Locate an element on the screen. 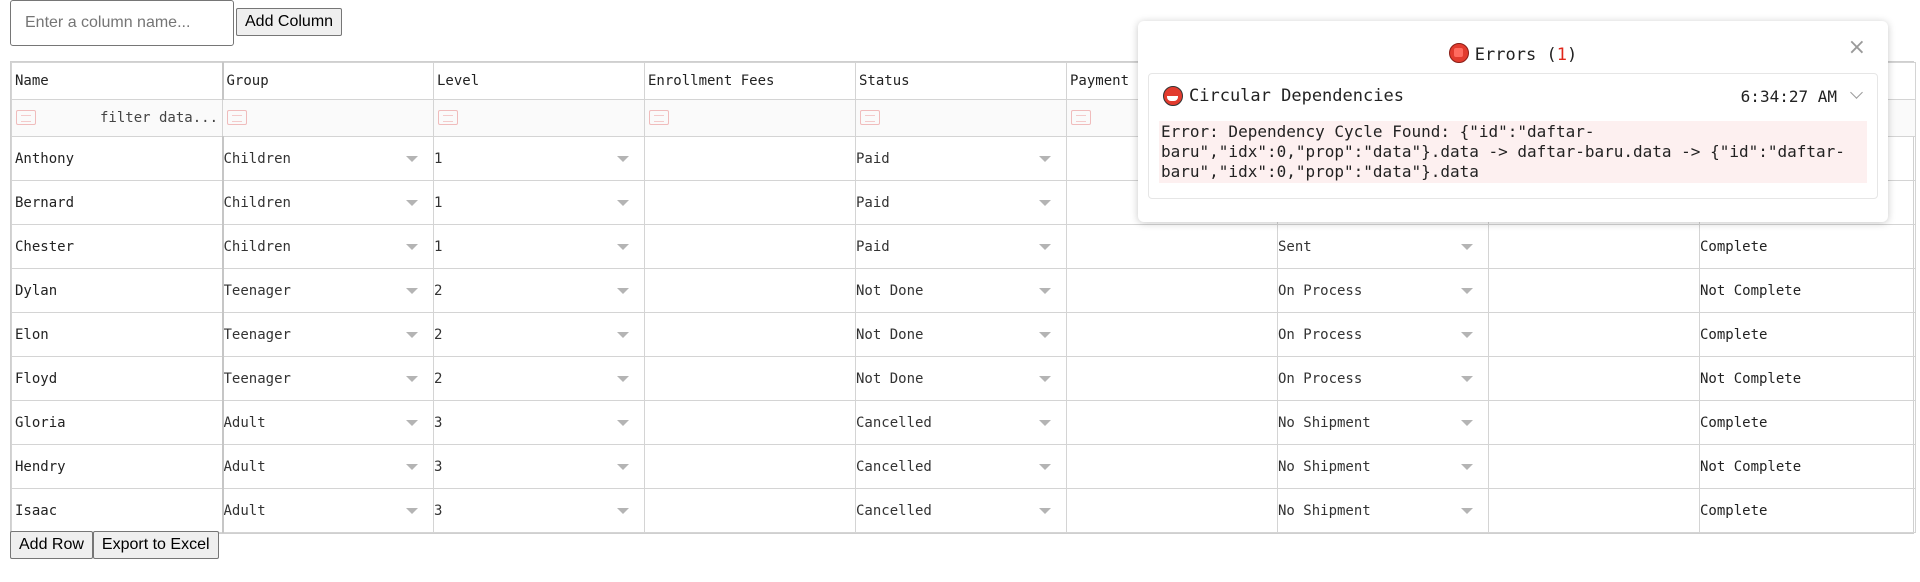 This screenshot has width=1920, height=582. filter-cell-group is located at coordinates (328, 118).